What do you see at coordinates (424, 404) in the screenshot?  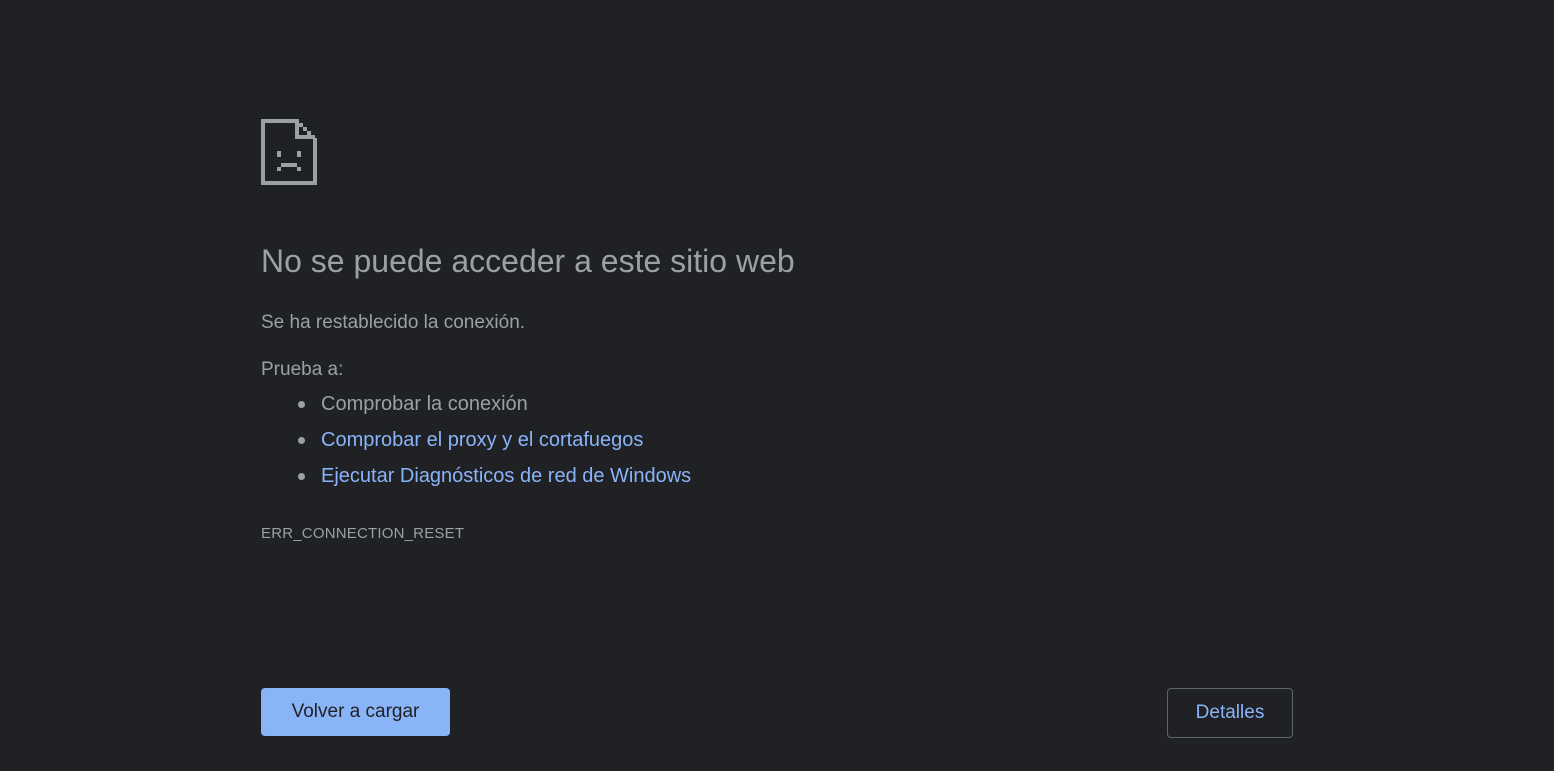 I see `suggestion-label: Comprobar la conexión` at bounding box center [424, 404].